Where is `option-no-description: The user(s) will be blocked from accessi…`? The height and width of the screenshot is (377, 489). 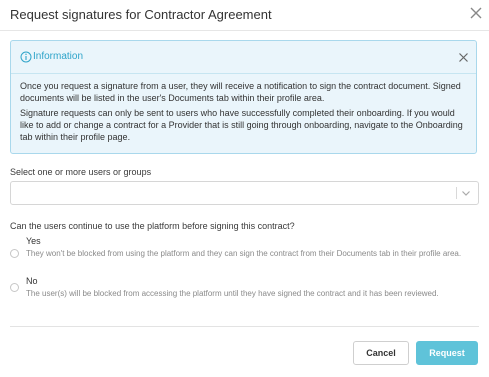
option-no-description: The user(s) will be blocked from accessi… is located at coordinates (232, 293).